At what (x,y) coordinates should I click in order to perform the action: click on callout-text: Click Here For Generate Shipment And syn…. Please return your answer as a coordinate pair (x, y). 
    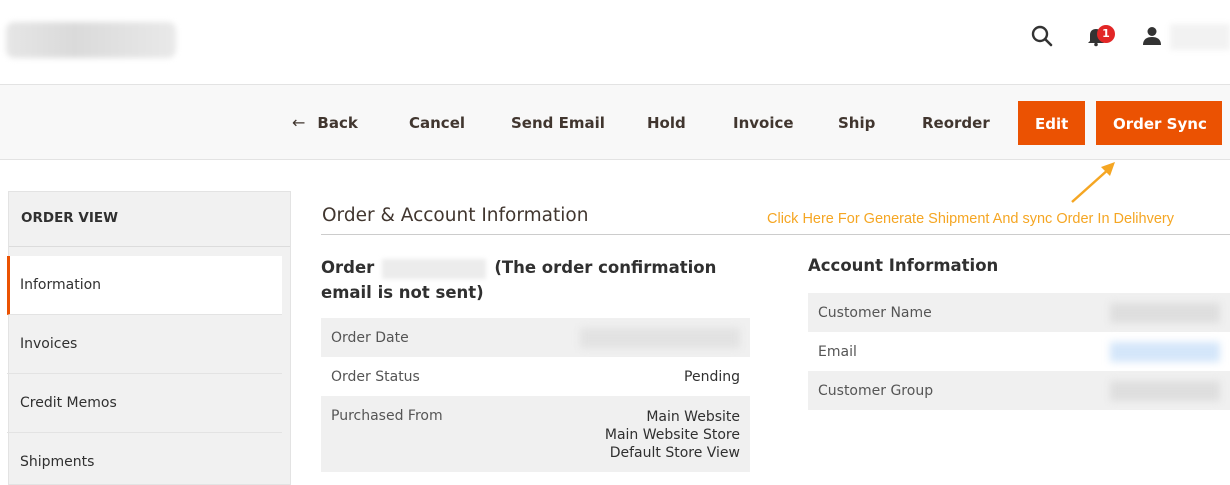
    Looking at the image, I should click on (970, 219).